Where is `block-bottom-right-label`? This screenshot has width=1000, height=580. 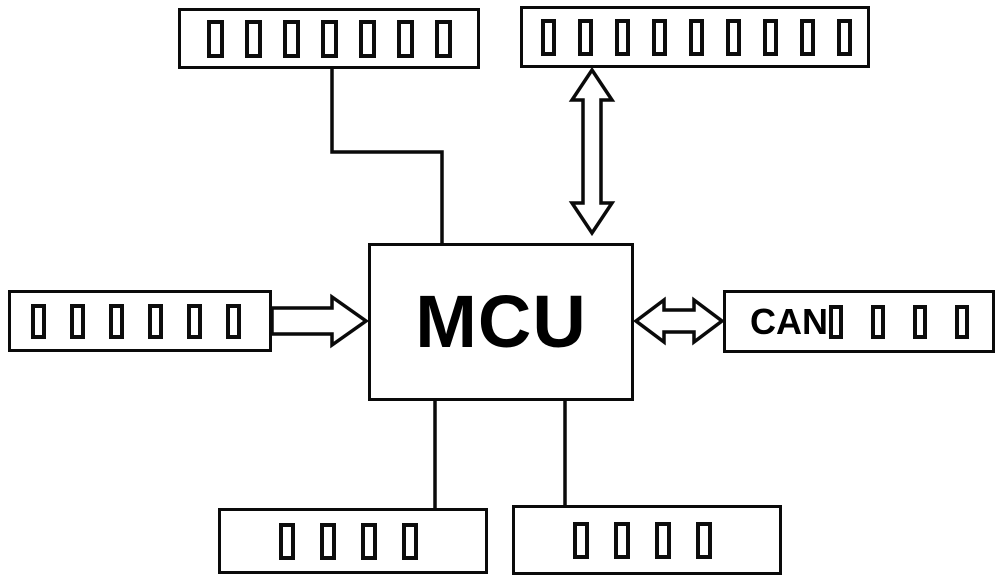 block-bottom-right-label is located at coordinates (655, 540).